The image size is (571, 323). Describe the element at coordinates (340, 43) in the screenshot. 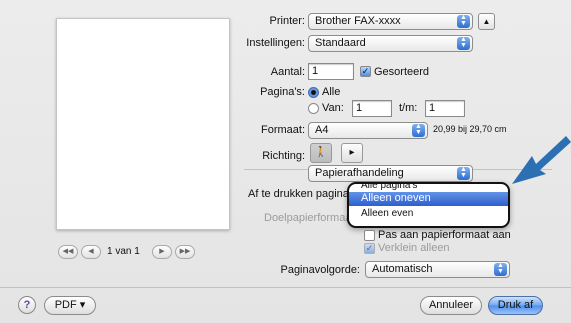

I see `presets-value: Standaard` at that location.